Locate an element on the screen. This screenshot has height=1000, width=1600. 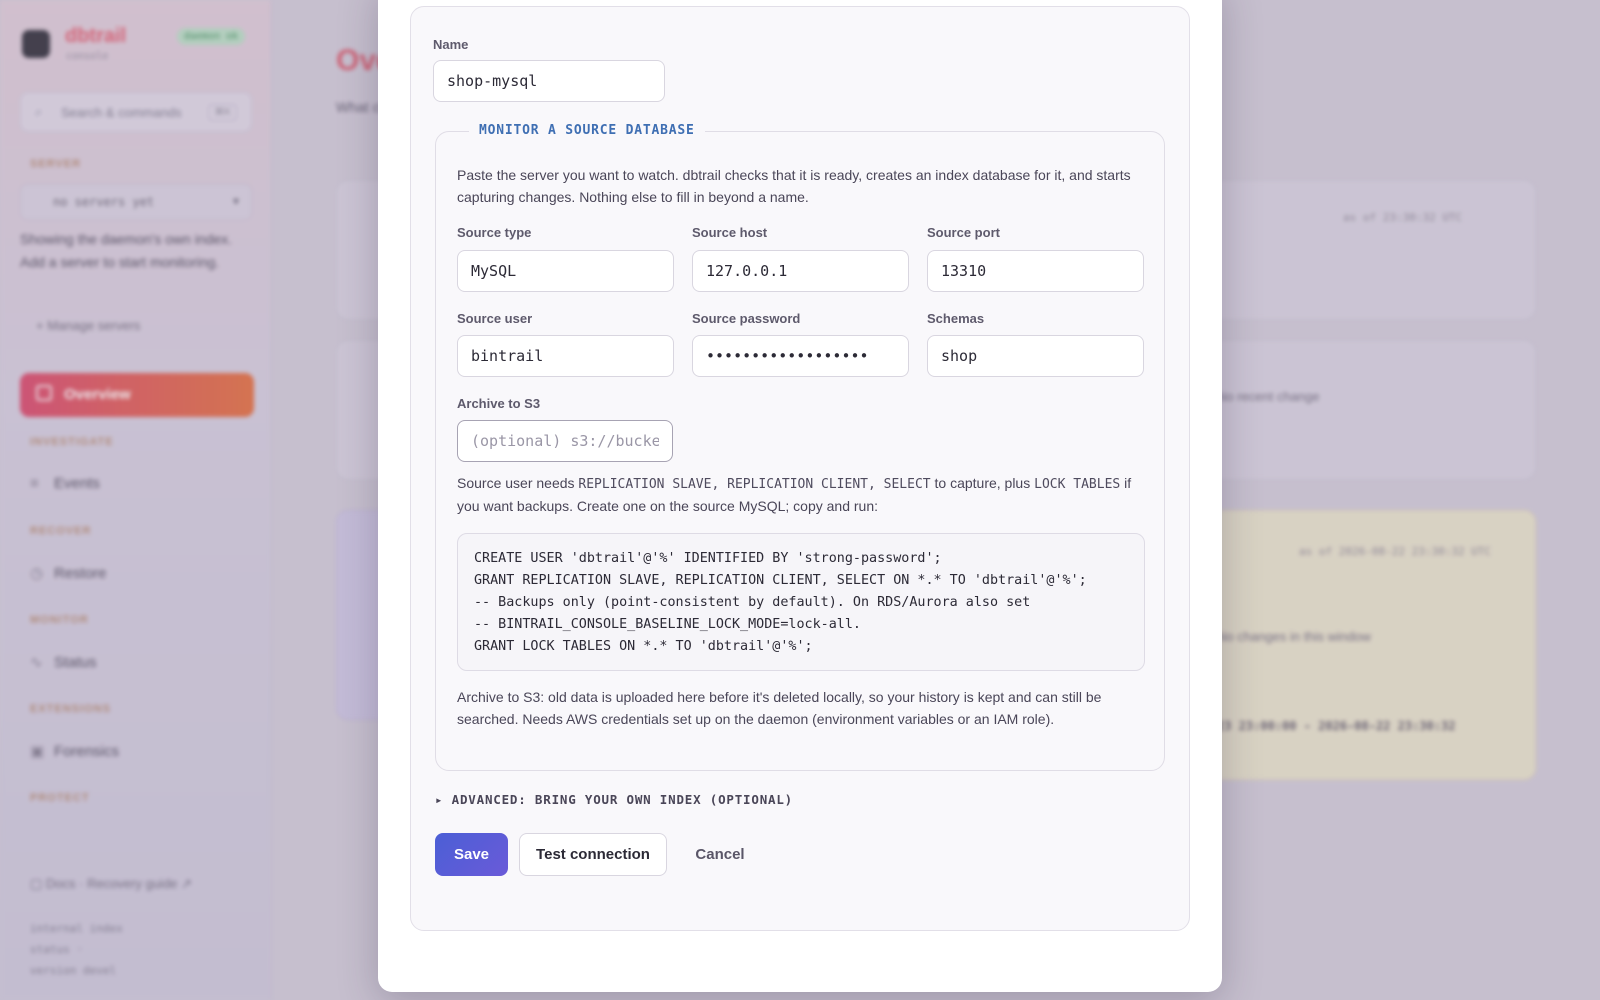
source-user-label: Source user is located at coordinates (495, 318).